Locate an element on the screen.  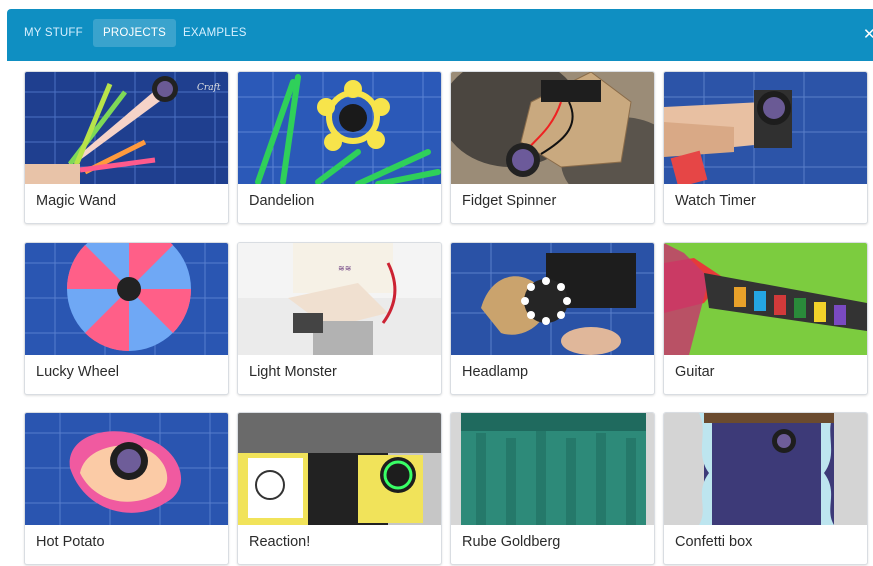
project-card-dandelion: Dandelion is located at coordinates (339, 147).